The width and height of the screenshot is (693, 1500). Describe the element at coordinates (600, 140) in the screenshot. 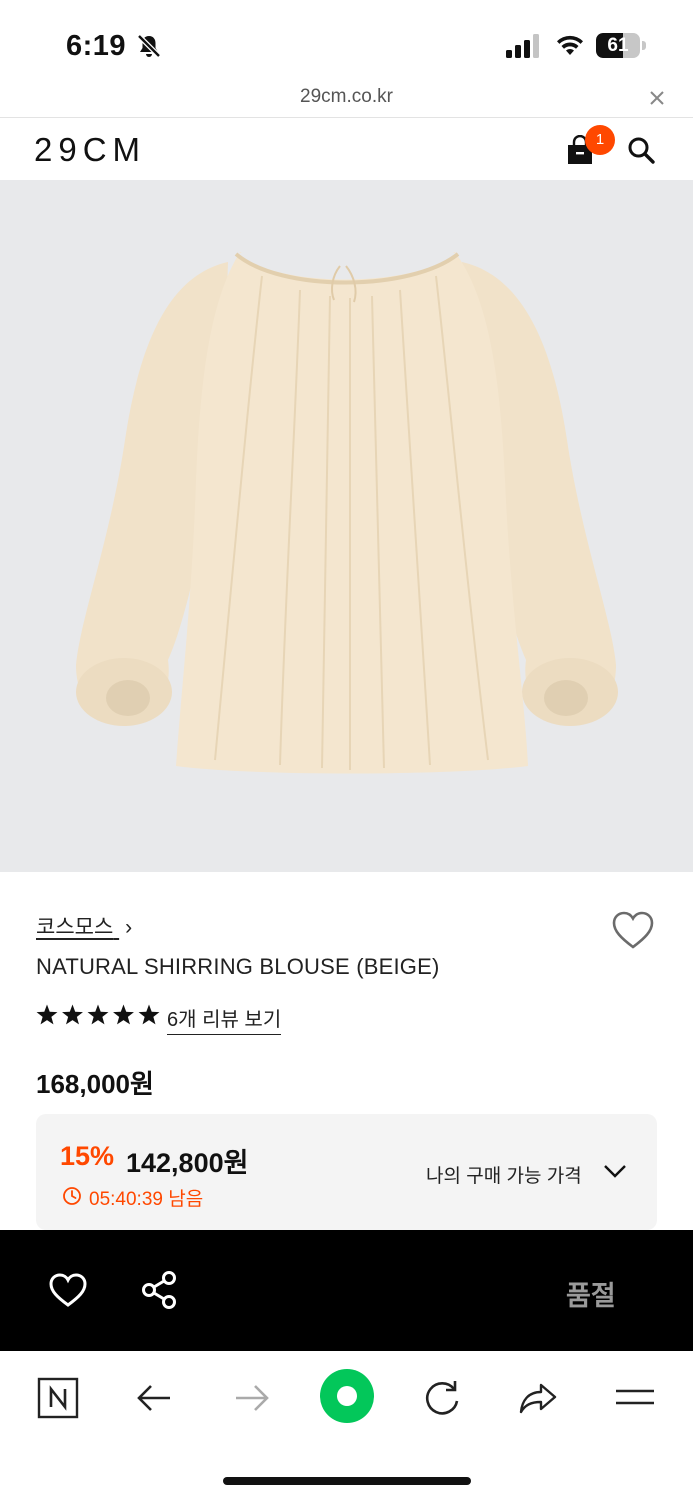

I see `cart-count-badge: 1` at that location.